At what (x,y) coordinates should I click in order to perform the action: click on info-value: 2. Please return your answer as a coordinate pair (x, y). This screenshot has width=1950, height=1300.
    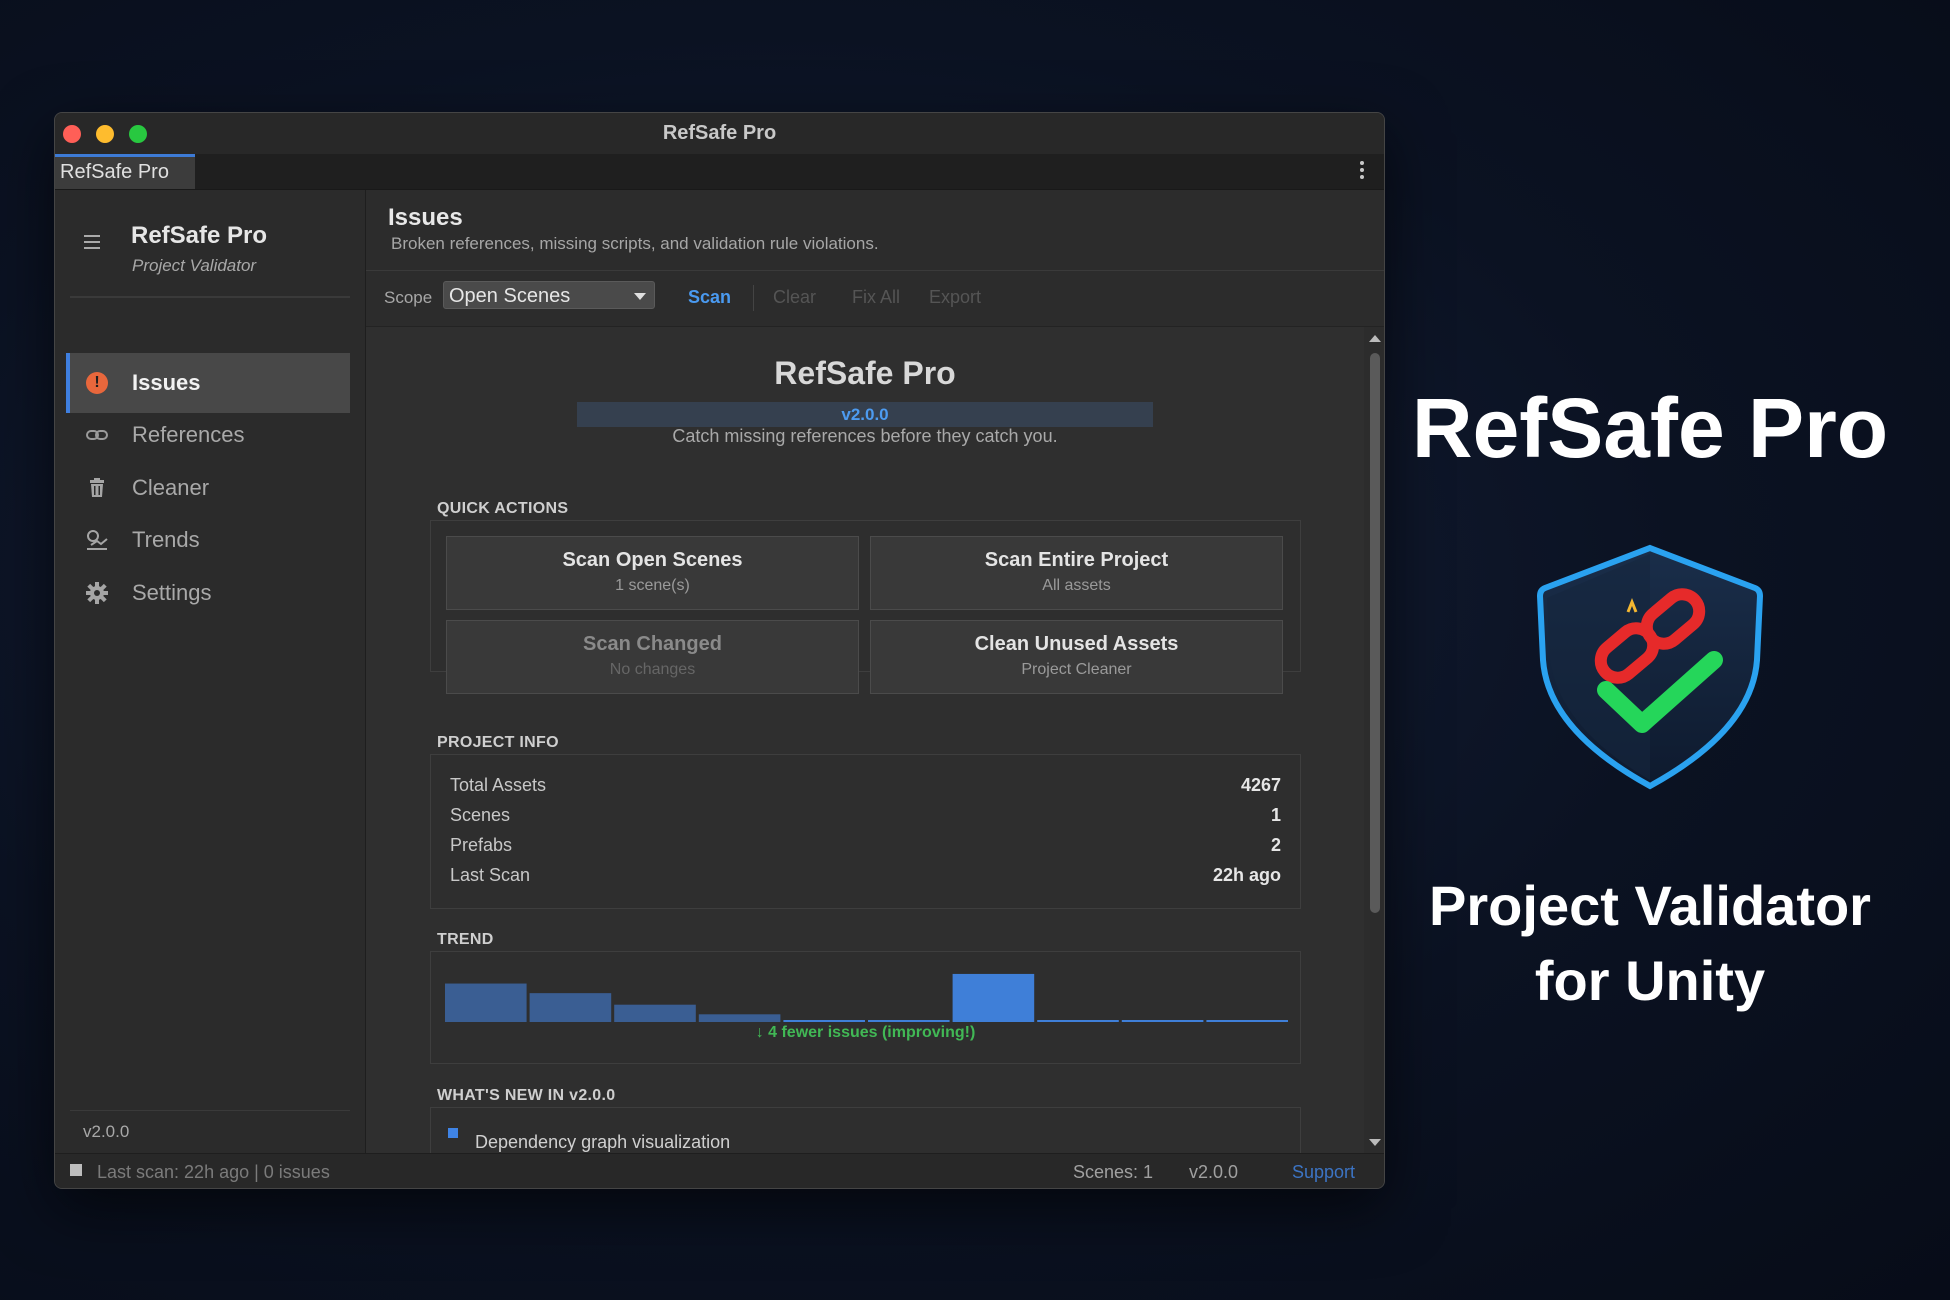
    Looking at the image, I should click on (1275, 845).